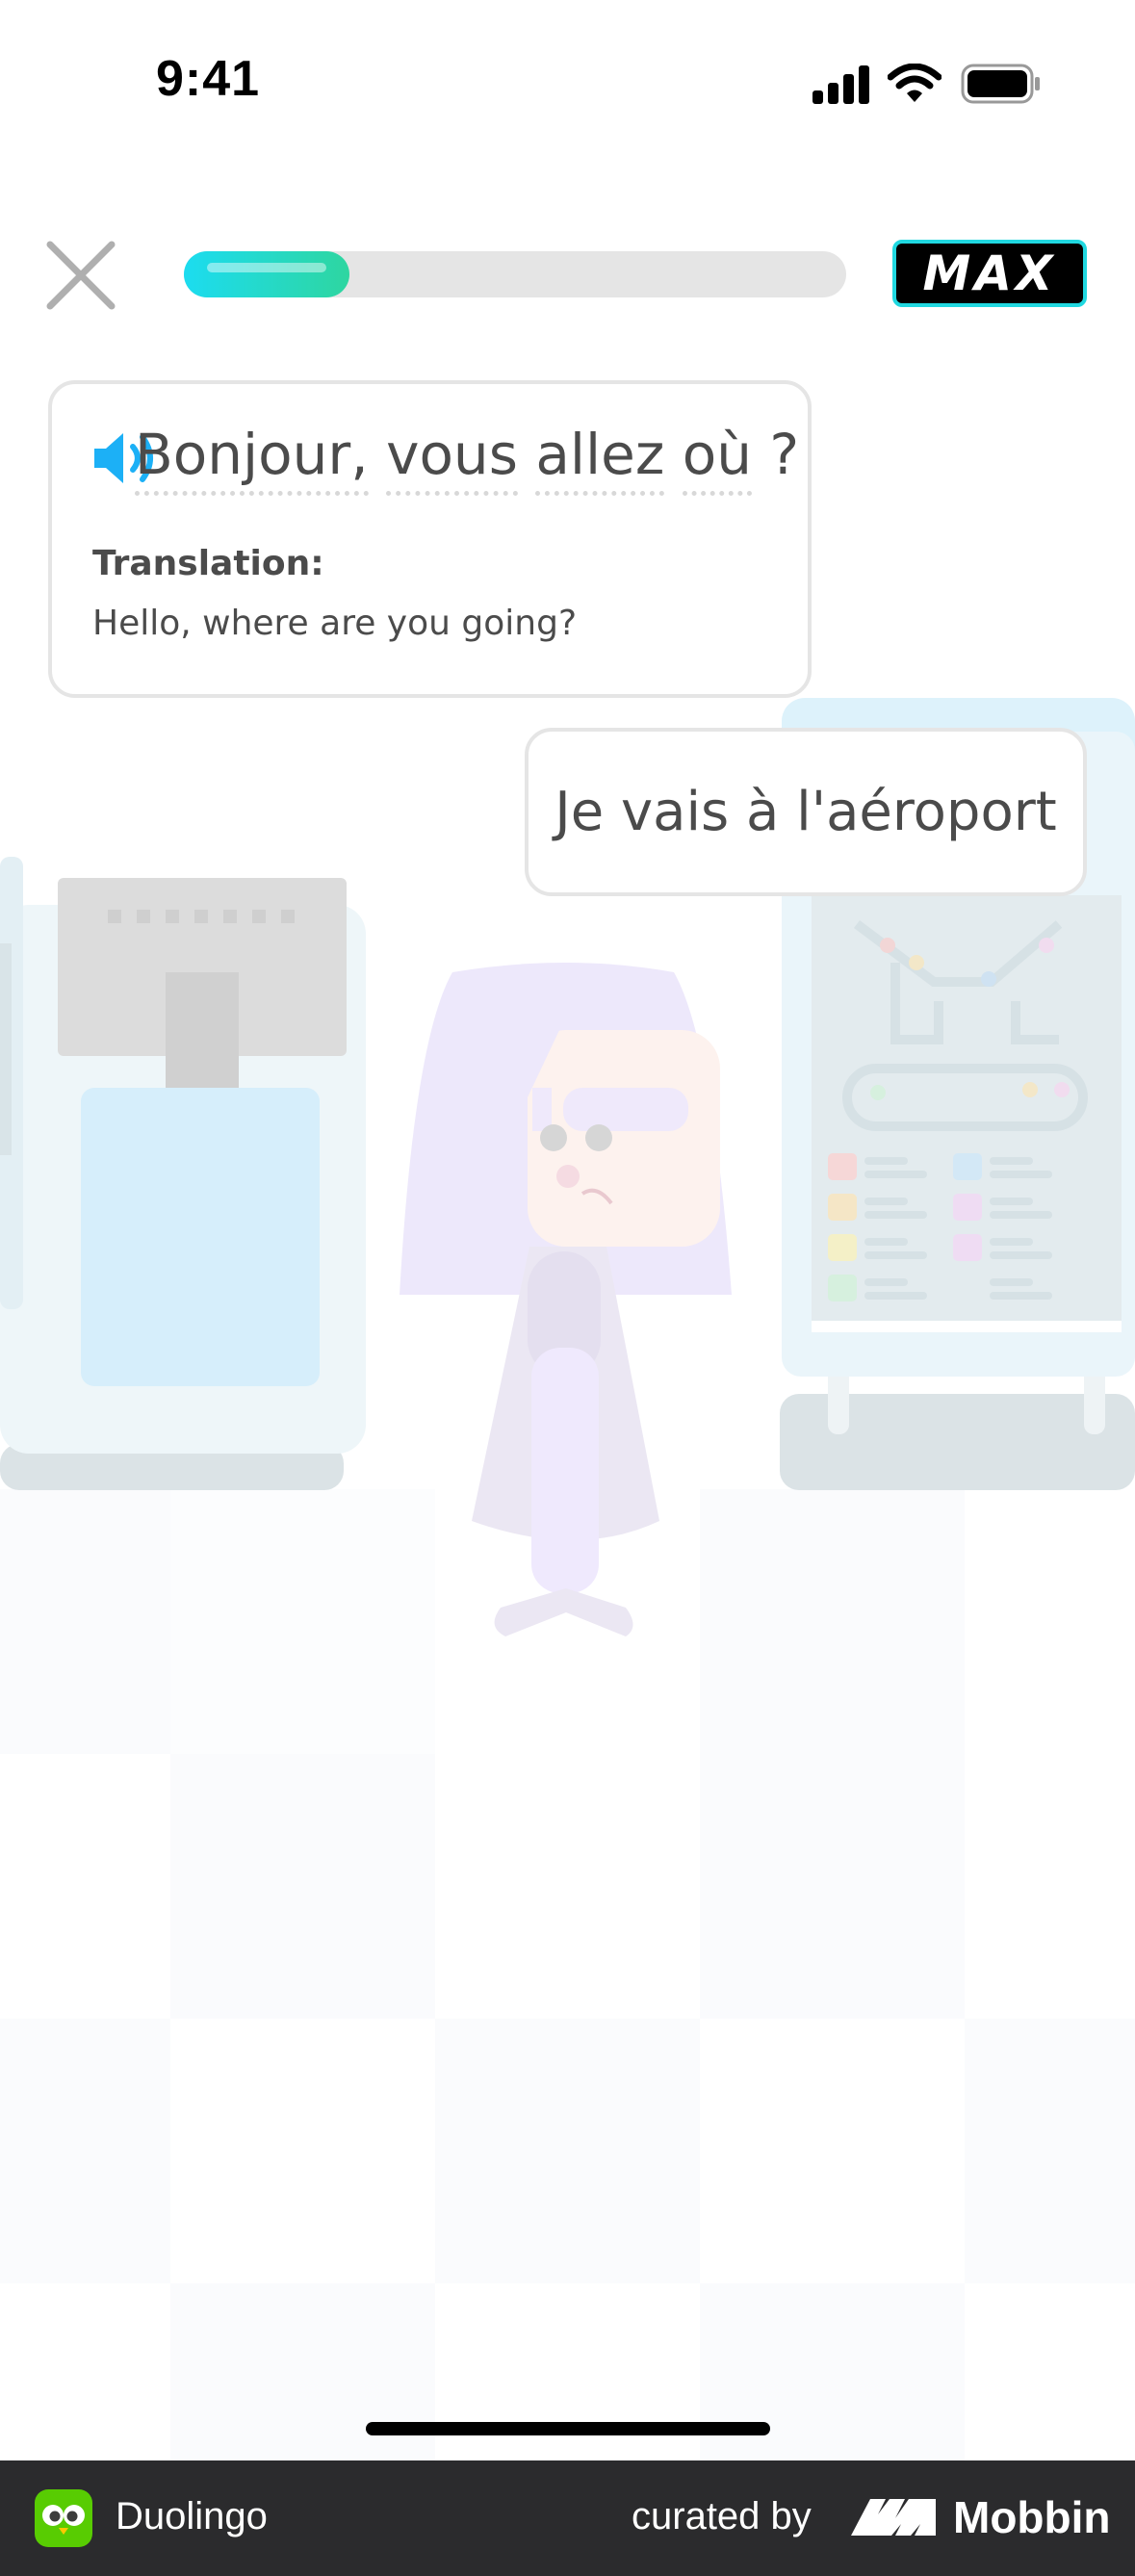 The image size is (1135, 2576). What do you see at coordinates (452, 459) in the screenshot?
I see `prompt-word: vous` at bounding box center [452, 459].